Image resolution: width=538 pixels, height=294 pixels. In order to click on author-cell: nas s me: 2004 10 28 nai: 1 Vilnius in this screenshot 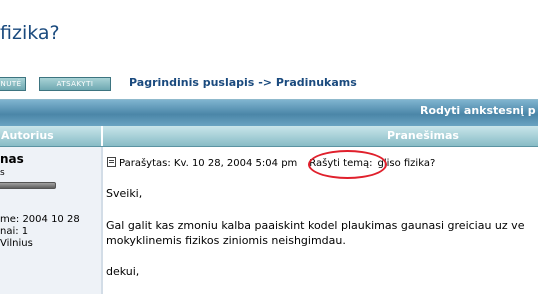, I will do `click(50, 220)`.